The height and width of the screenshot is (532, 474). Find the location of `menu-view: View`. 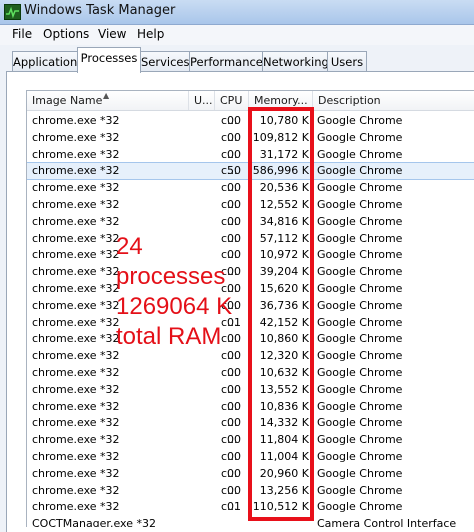

menu-view: View is located at coordinates (112, 34).